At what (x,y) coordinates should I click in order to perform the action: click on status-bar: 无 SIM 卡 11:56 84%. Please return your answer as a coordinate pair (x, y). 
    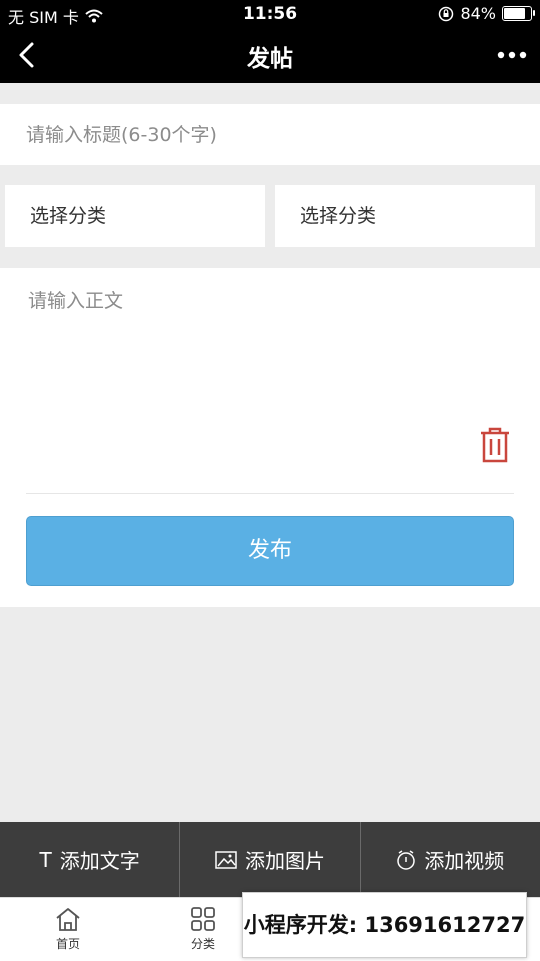
    Looking at the image, I should click on (270, 14).